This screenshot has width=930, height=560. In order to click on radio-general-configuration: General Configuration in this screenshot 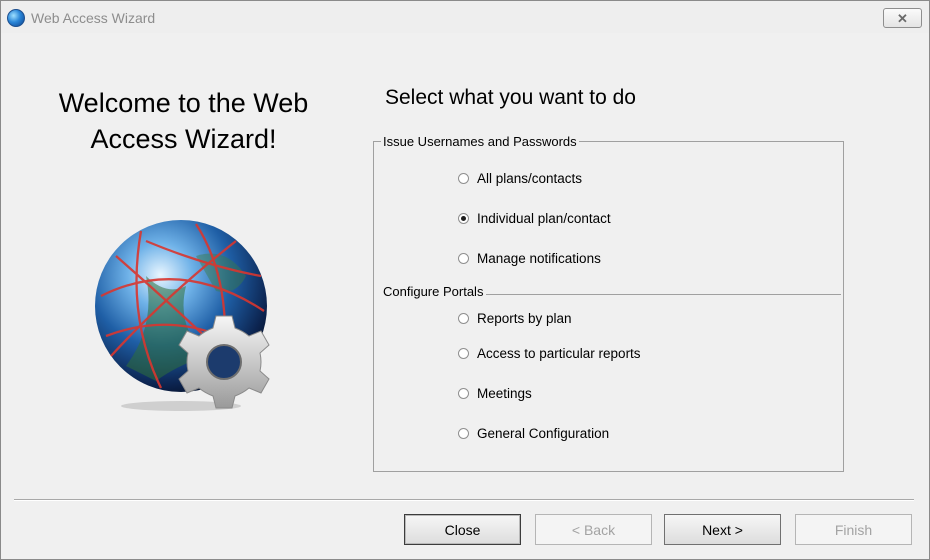, I will do `click(533, 433)`.